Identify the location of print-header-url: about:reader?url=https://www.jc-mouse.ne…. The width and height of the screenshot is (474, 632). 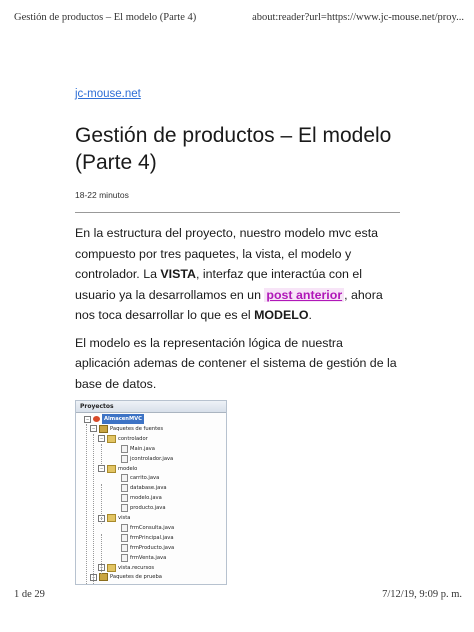
(358, 17).